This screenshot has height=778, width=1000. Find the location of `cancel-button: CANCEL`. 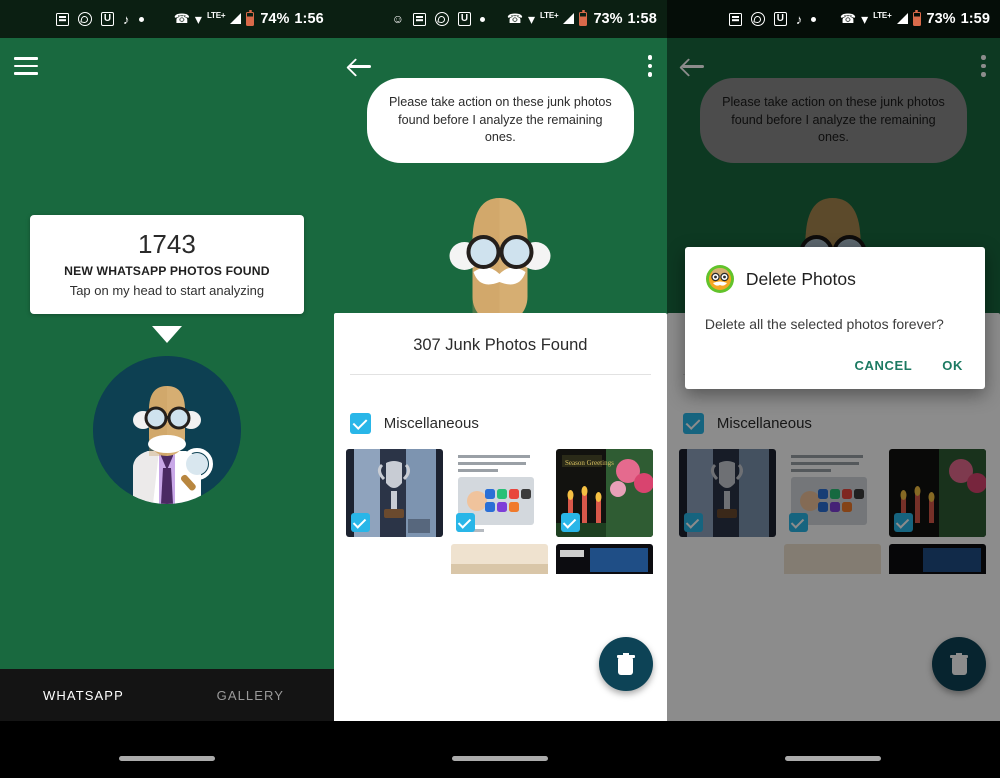

cancel-button: CANCEL is located at coordinates (884, 365).